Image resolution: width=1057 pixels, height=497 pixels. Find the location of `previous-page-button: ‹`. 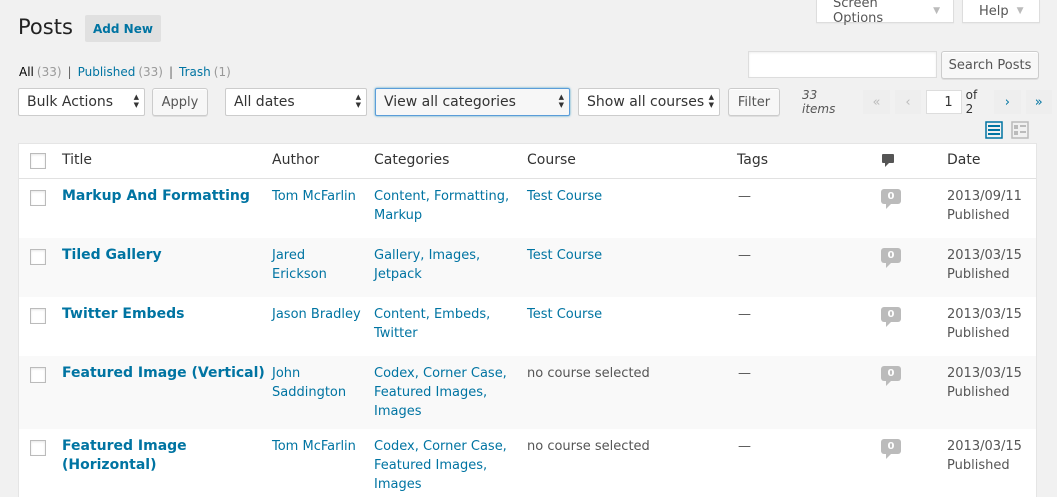

previous-page-button: ‹ is located at coordinates (908, 102).